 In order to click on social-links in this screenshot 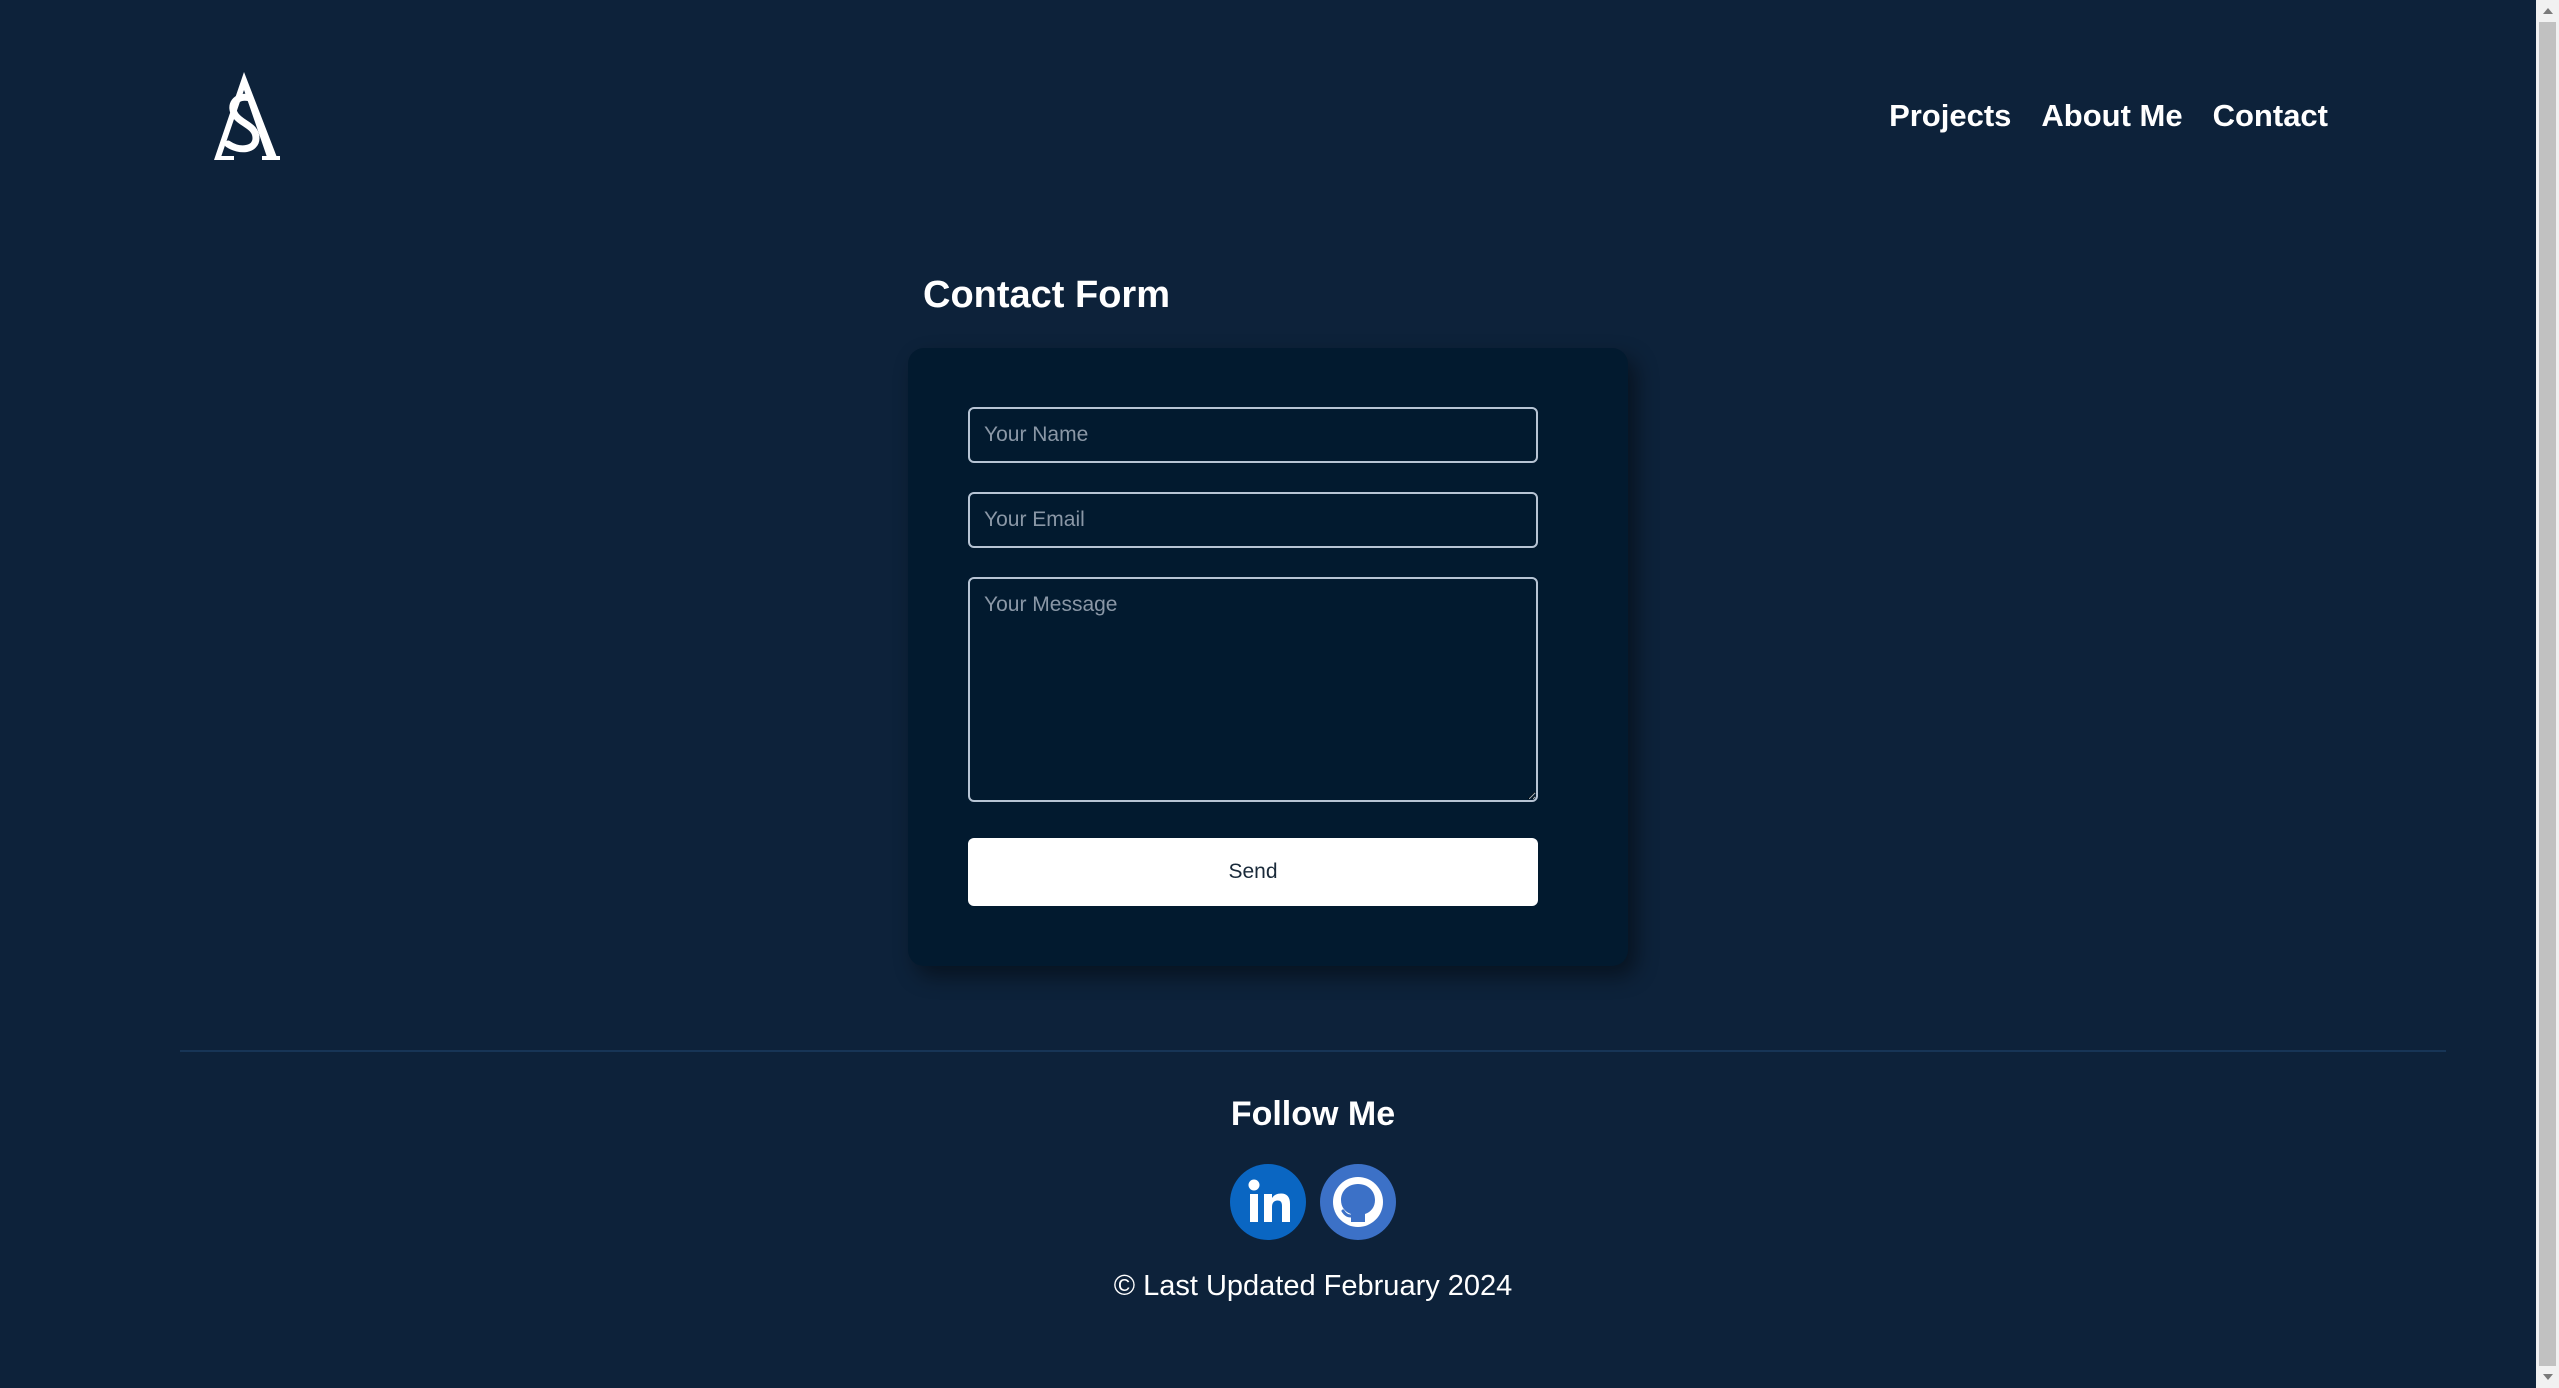, I will do `click(1313, 1202)`.